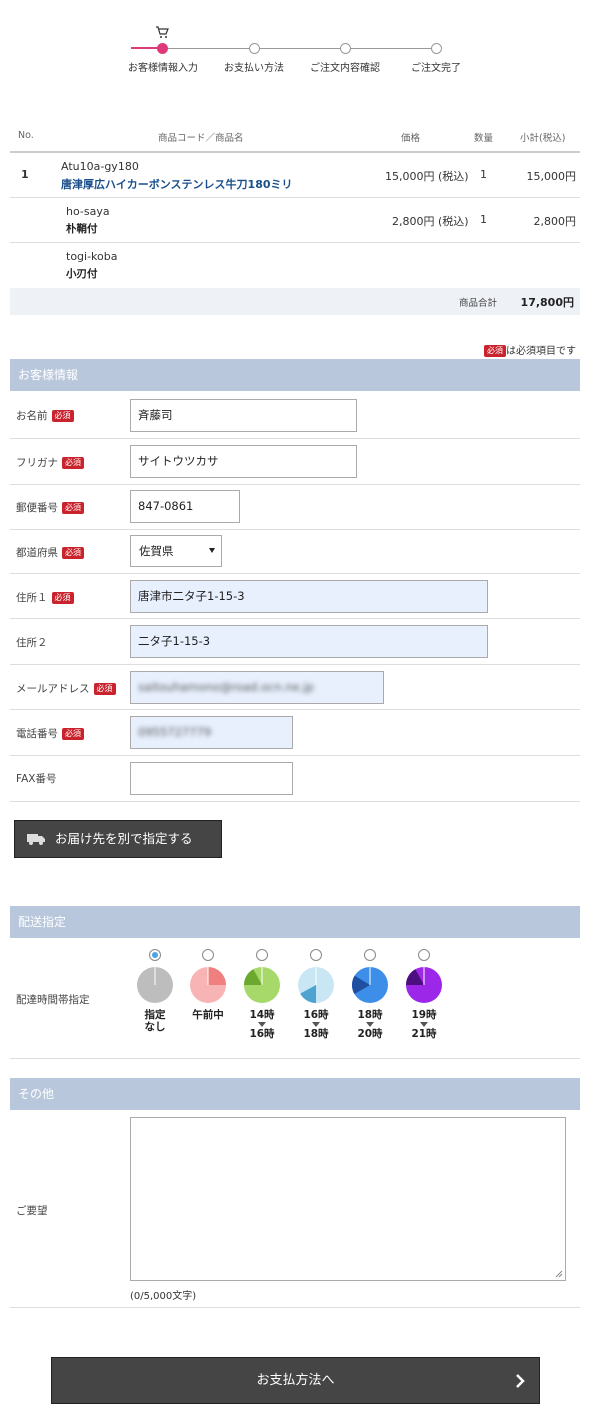 This screenshot has height=1418, width=600. I want to click on col-price: 価格, so click(411, 138).